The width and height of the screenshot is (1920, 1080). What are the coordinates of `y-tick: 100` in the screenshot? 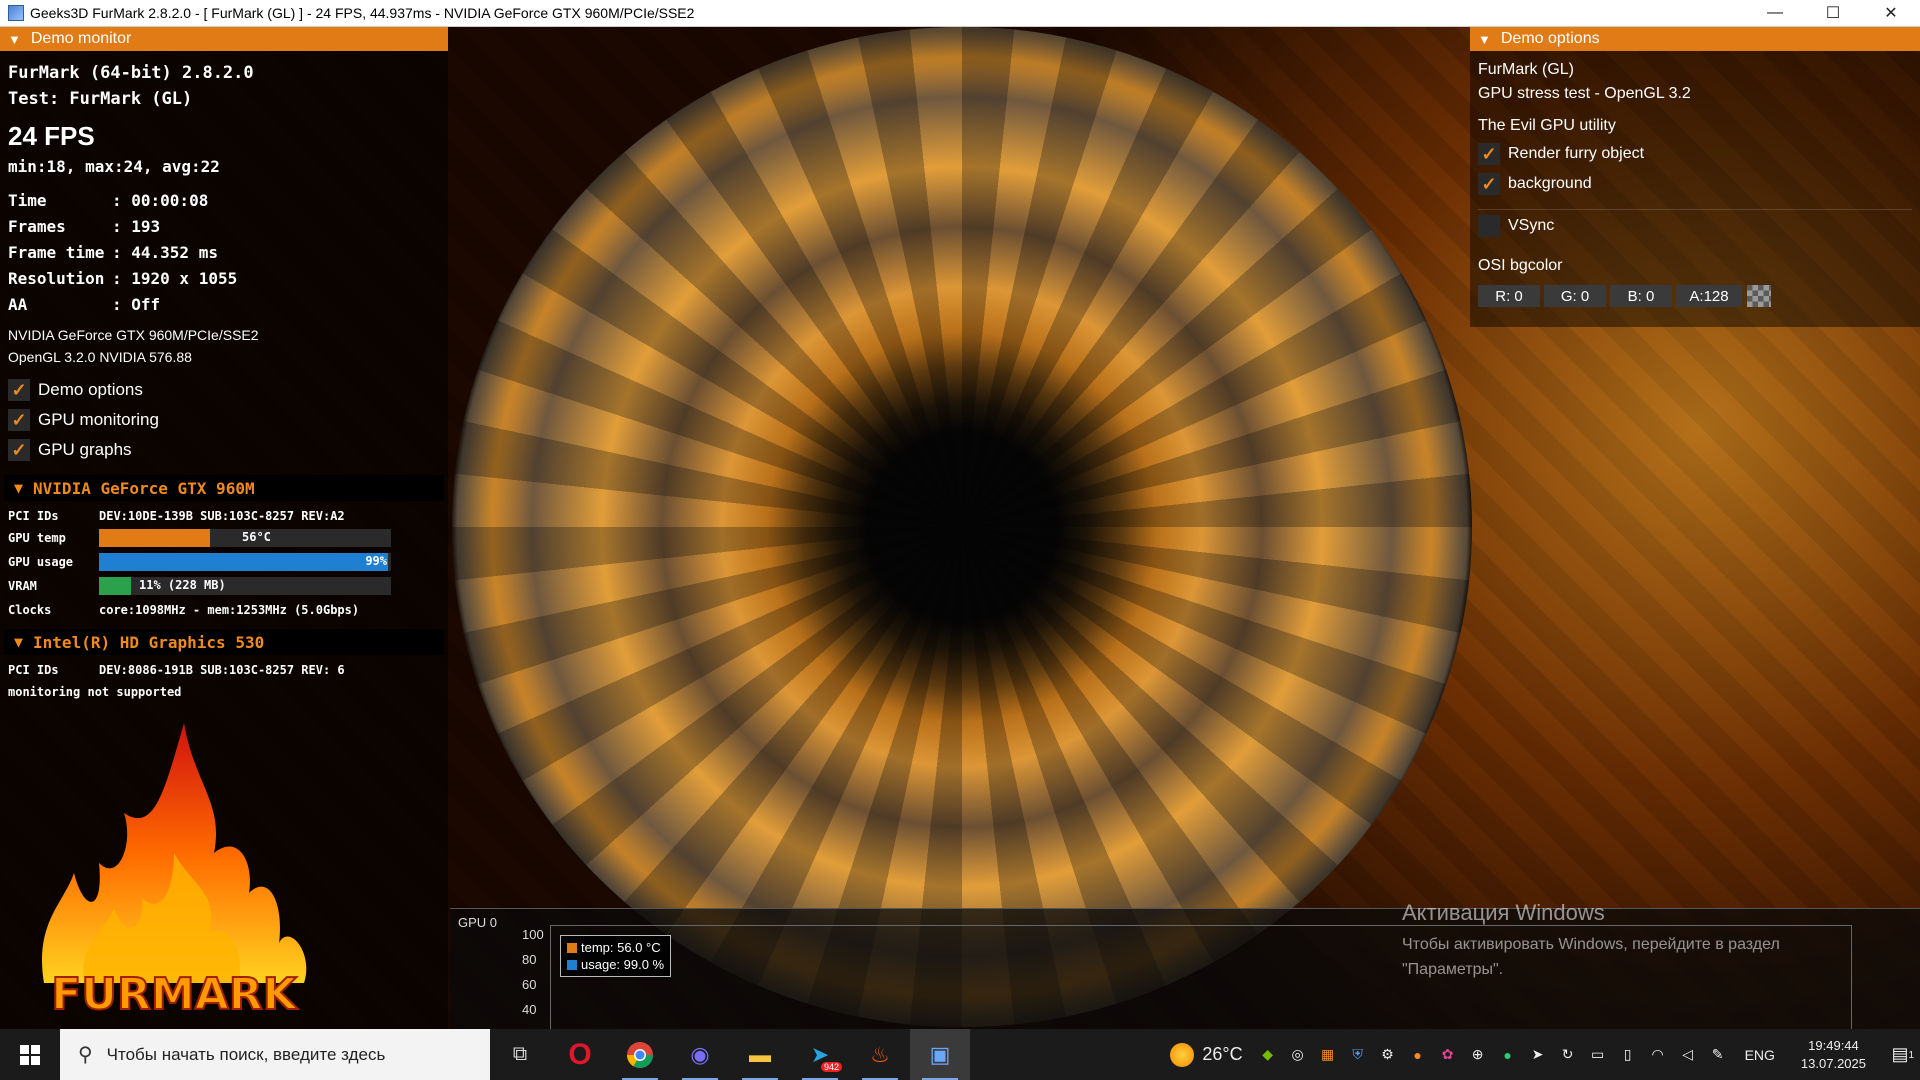 It's located at (533, 934).